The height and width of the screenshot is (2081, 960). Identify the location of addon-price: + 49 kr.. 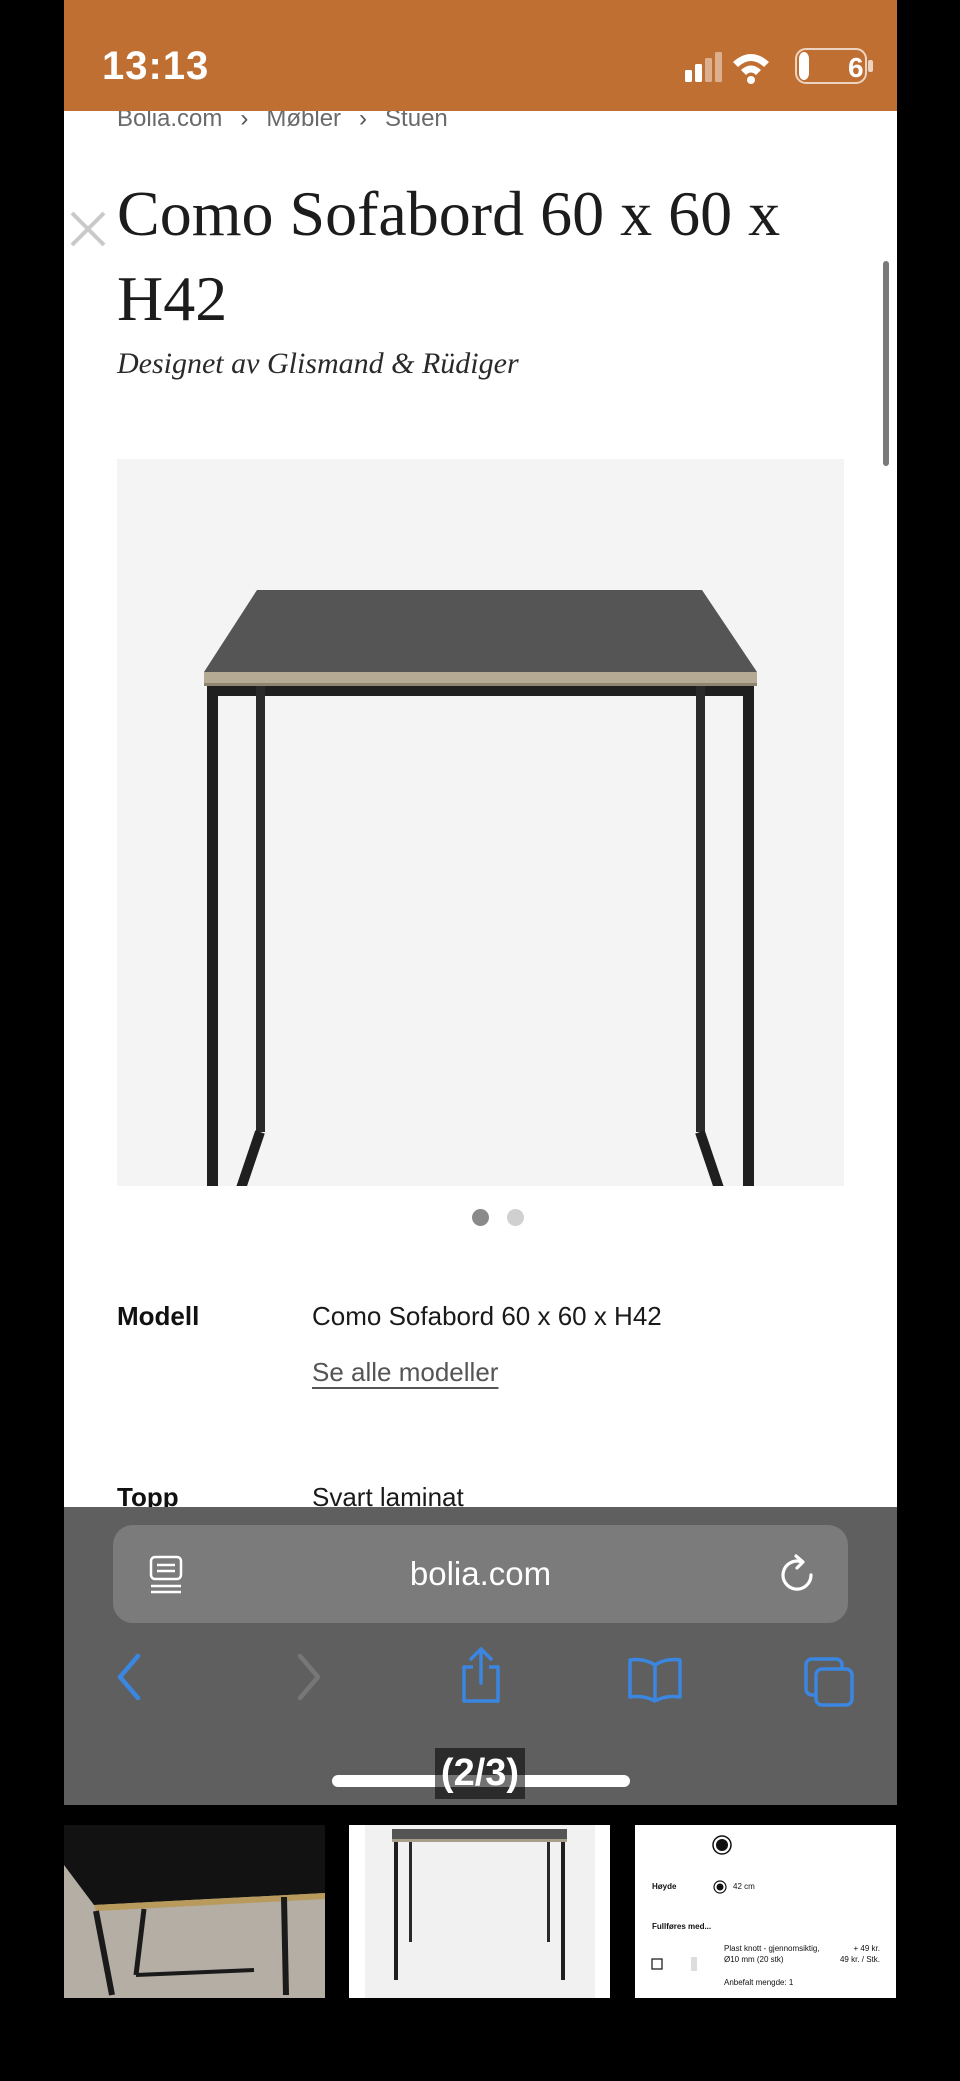
(866, 1948).